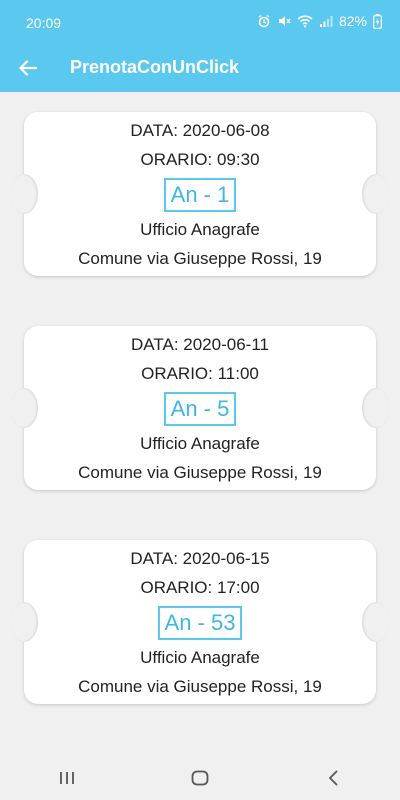 The height and width of the screenshot is (800, 400). I want to click on back-icon, so click(333, 778).